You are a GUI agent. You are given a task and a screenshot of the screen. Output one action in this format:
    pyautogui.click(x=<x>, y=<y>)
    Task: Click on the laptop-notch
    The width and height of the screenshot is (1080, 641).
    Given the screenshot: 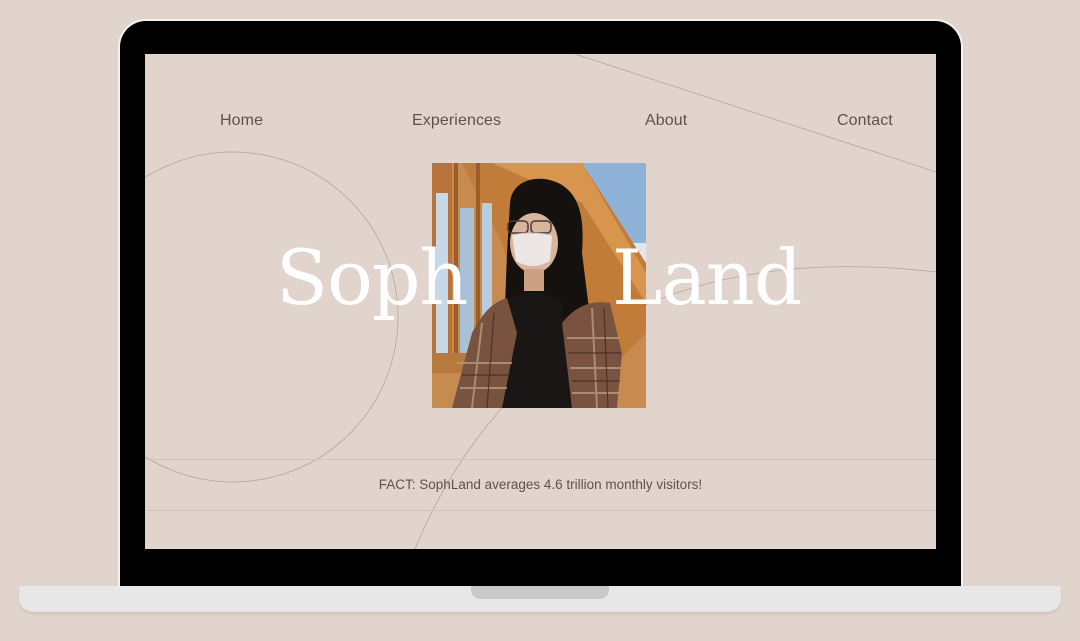 What is the action you would take?
    pyautogui.click(x=540, y=592)
    